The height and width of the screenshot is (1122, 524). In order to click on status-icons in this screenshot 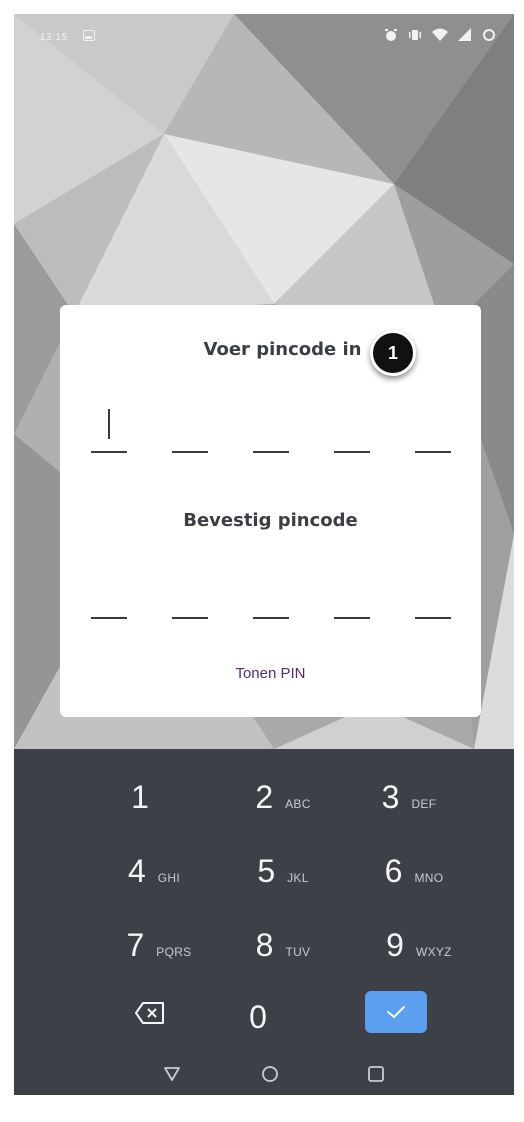, I will do `click(440, 36)`.